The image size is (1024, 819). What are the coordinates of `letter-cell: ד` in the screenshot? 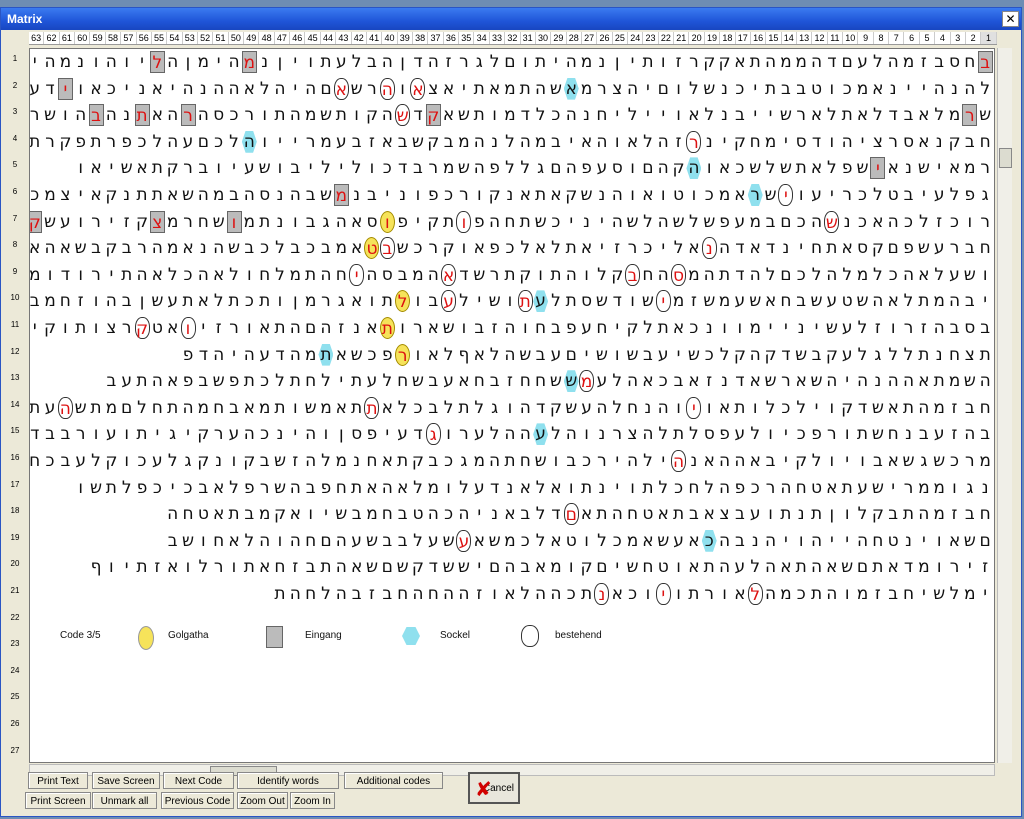 It's located at (417, 62).